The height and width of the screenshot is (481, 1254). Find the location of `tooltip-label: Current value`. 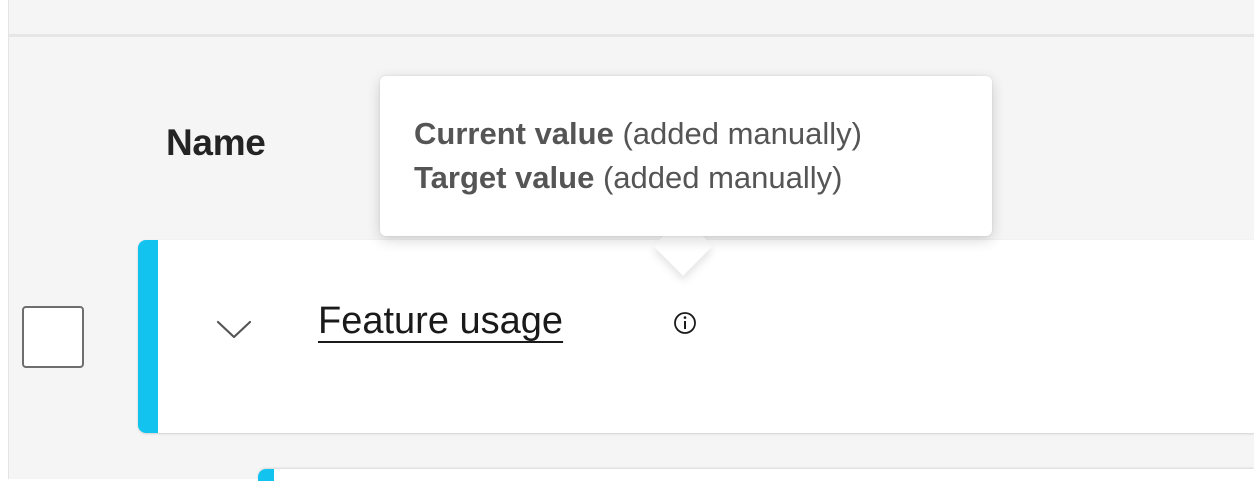

tooltip-label: Current value is located at coordinates (514, 133).